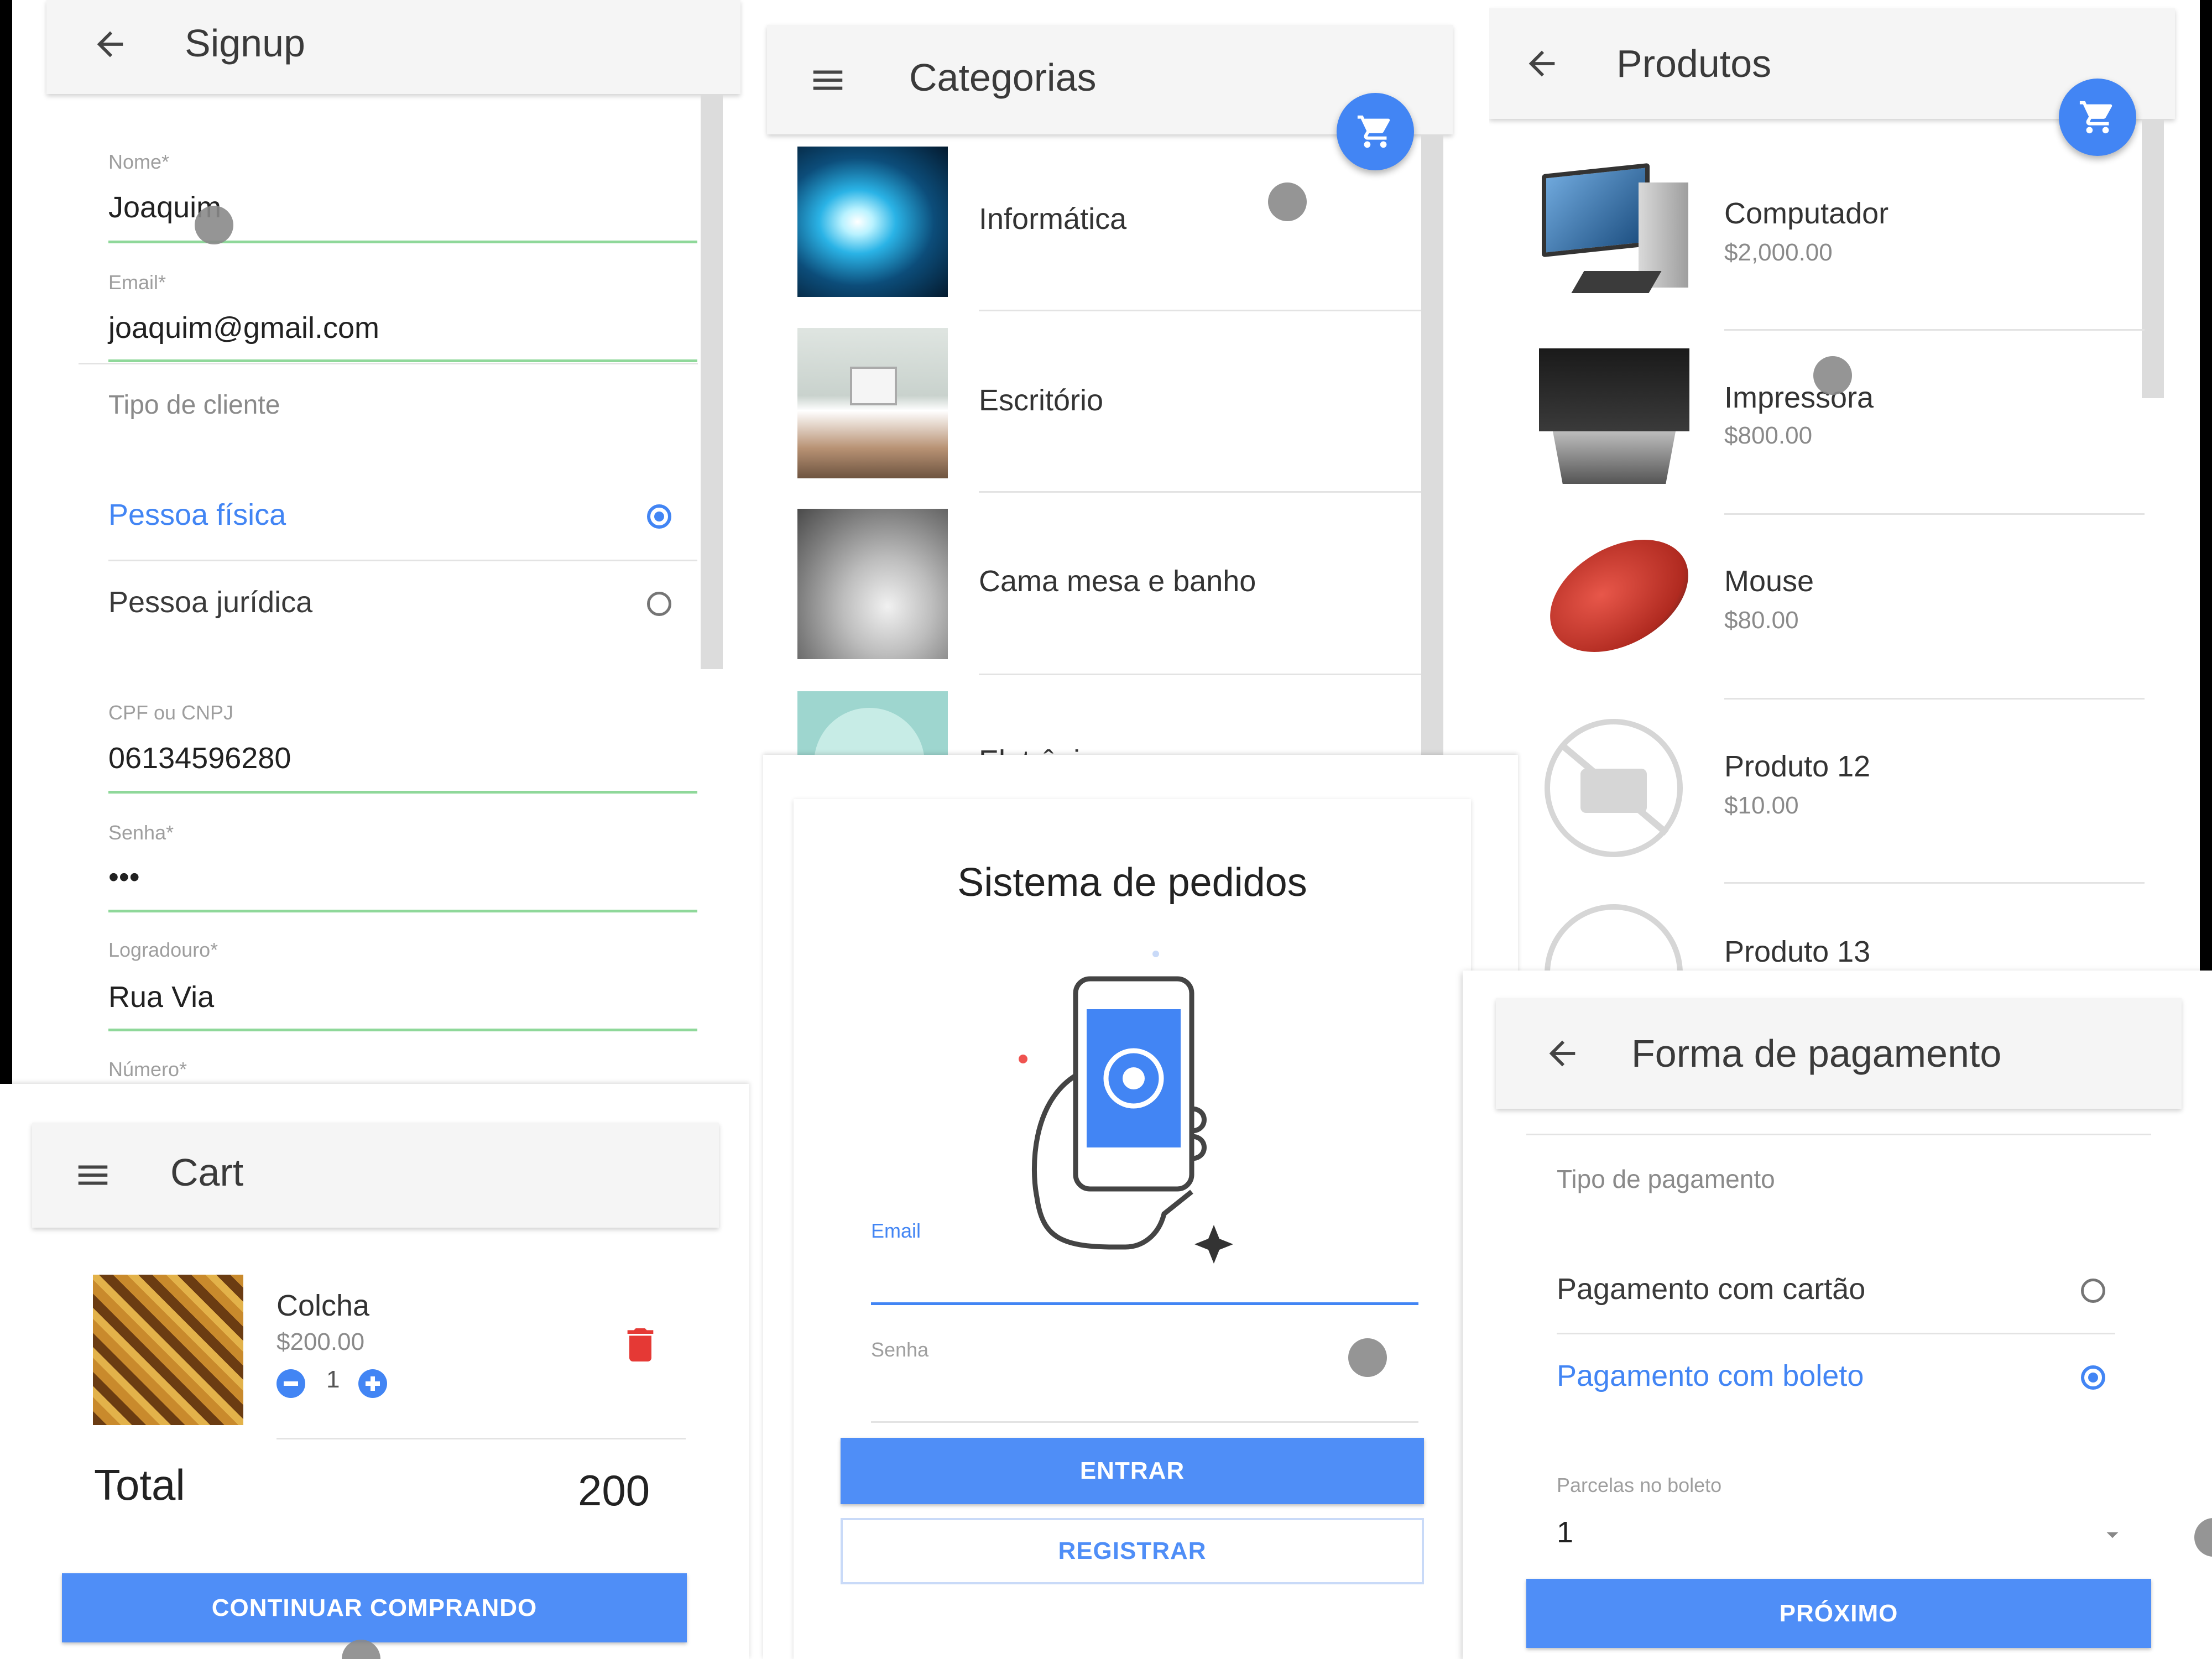 Image resolution: width=2212 pixels, height=1659 pixels. Describe the element at coordinates (333, 1379) in the screenshot. I see `quantity-value: 1` at that location.